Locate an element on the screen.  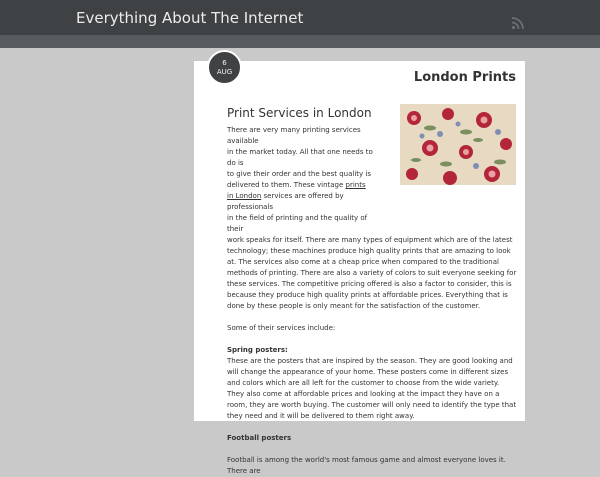
rss-icon is located at coordinates (518, 23).